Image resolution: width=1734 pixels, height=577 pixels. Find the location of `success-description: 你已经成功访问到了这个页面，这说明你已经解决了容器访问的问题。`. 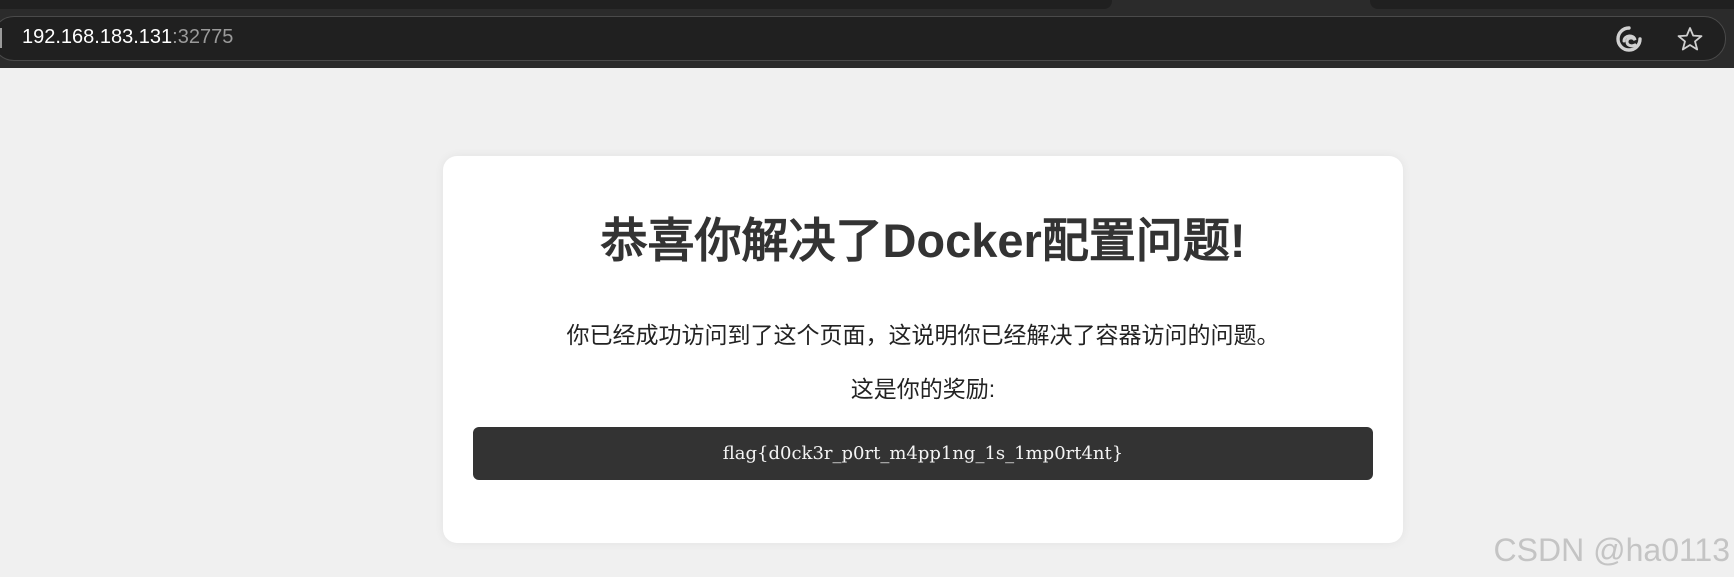

success-description: 你已经成功访问到了这个页面，这说明你已经解决了容器访问的问题。 is located at coordinates (923, 335).